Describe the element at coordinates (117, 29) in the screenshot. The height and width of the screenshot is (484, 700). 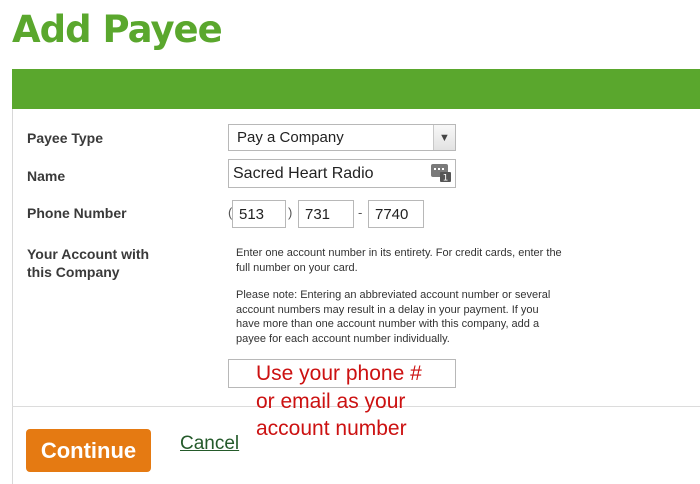
I see `page-title: Add Payee` at that location.